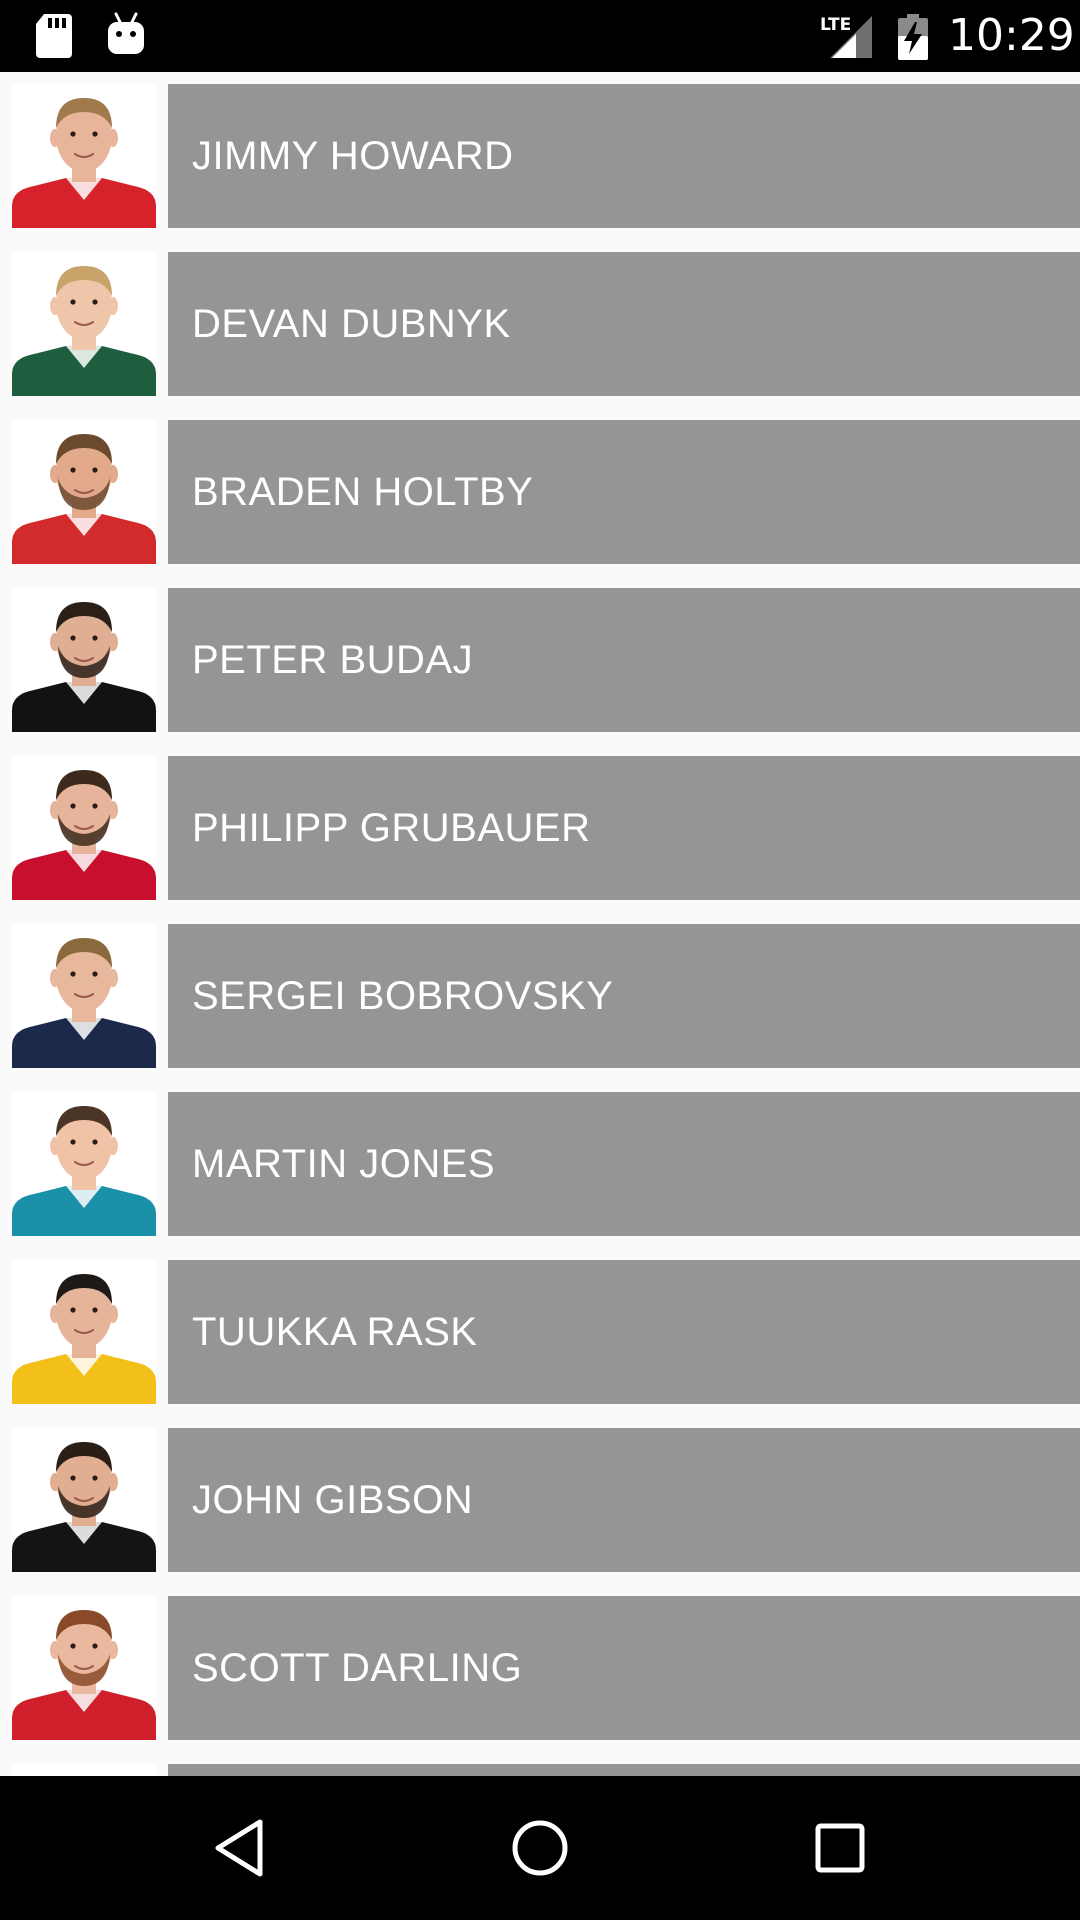 The height and width of the screenshot is (1920, 1080). Describe the element at coordinates (835, 25) in the screenshot. I see `network-type-label: LTE` at that location.